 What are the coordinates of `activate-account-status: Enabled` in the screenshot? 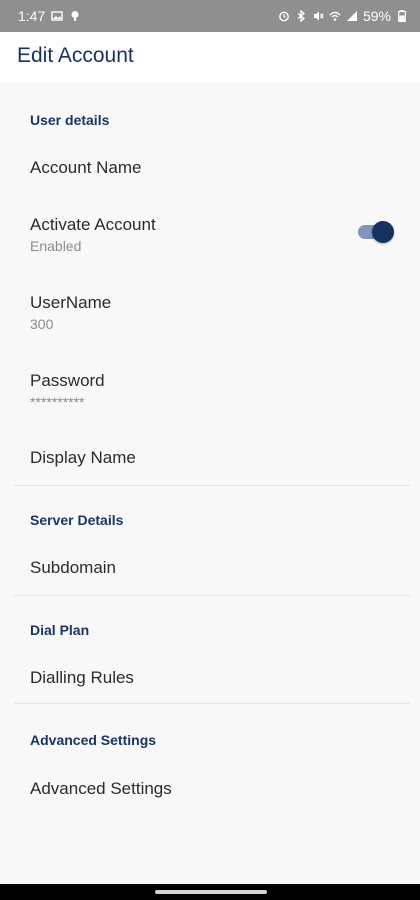 It's located at (56, 246).